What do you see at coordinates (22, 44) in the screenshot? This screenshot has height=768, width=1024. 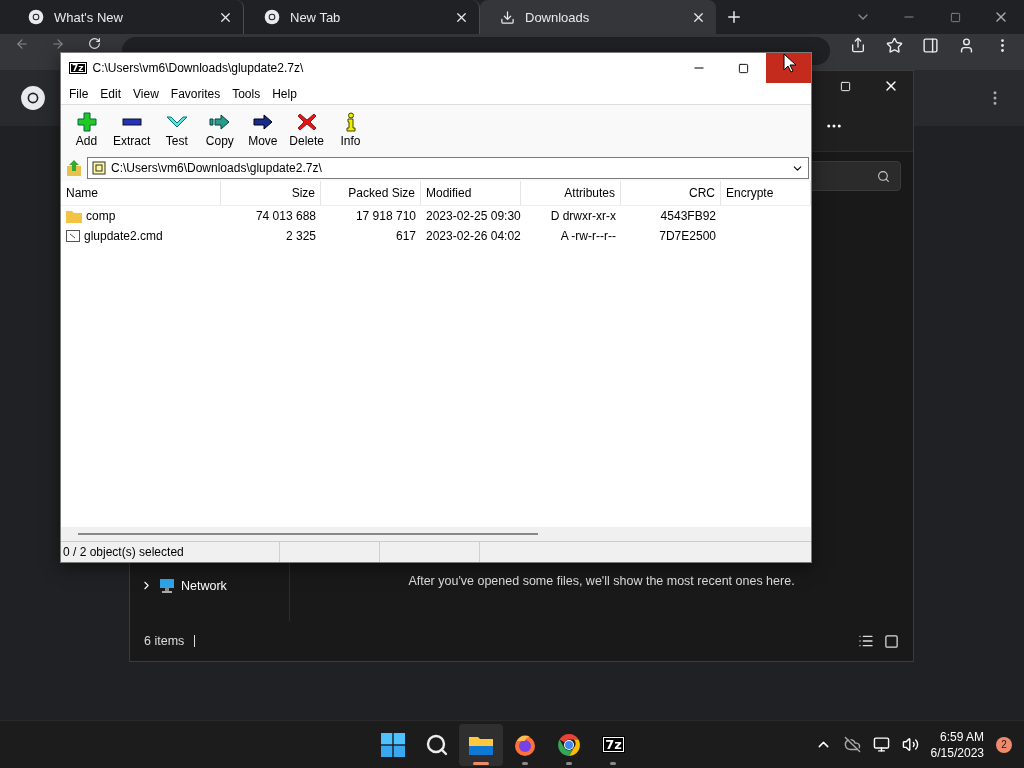 I see `back-icon` at bounding box center [22, 44].